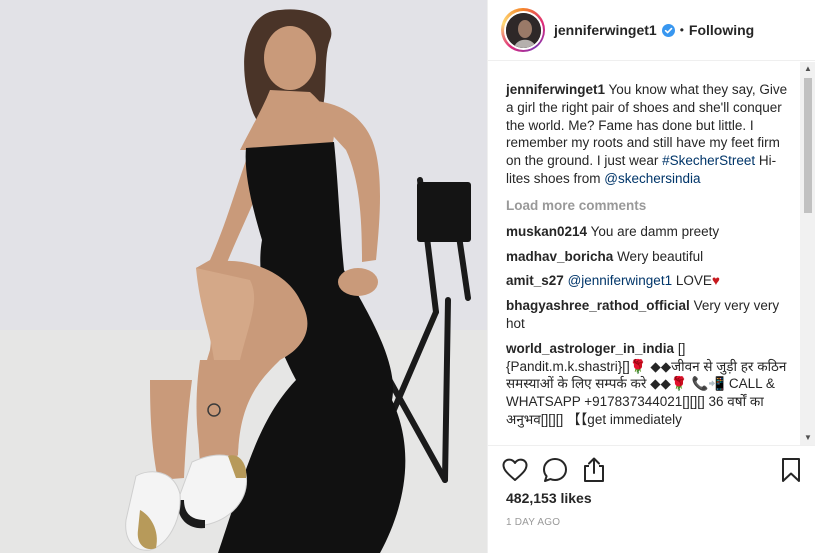 The image size is (815, 553). I want to click on comment-username: world_astrologer_in_india, so click(590, 348).